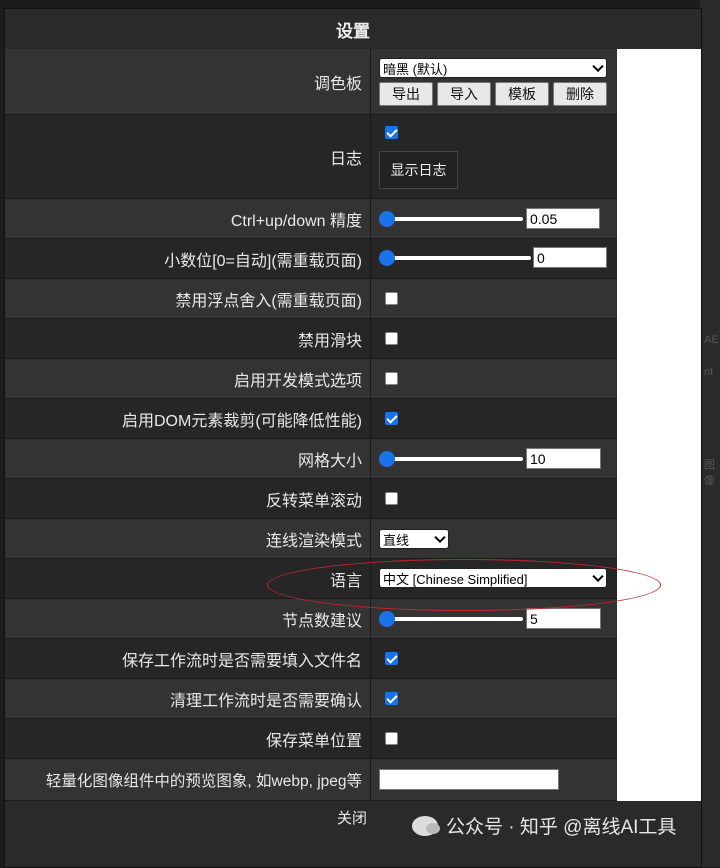 The width and height of the screenshot is (720, 868). Describe the element at coordinates (709, 372) in the screenshot. I see `background-text: nt` at that location.